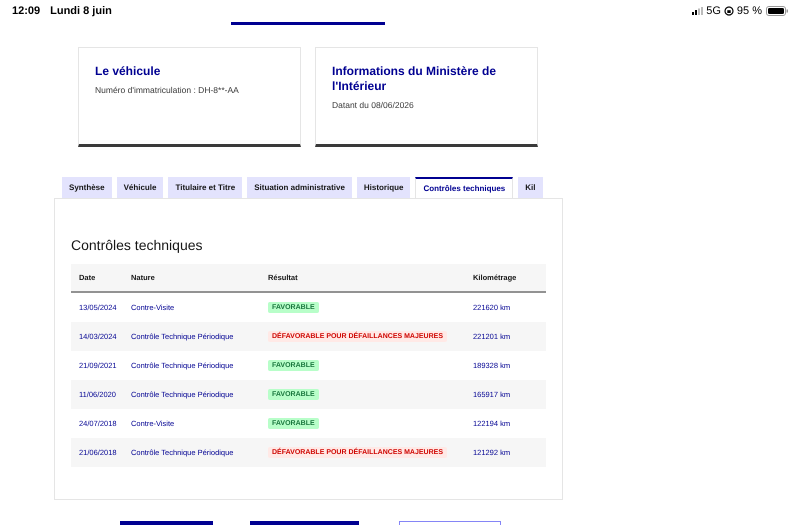 The width and height of the screenshot is (800, 525). I want to click on battery-icon, so click(777, 11).